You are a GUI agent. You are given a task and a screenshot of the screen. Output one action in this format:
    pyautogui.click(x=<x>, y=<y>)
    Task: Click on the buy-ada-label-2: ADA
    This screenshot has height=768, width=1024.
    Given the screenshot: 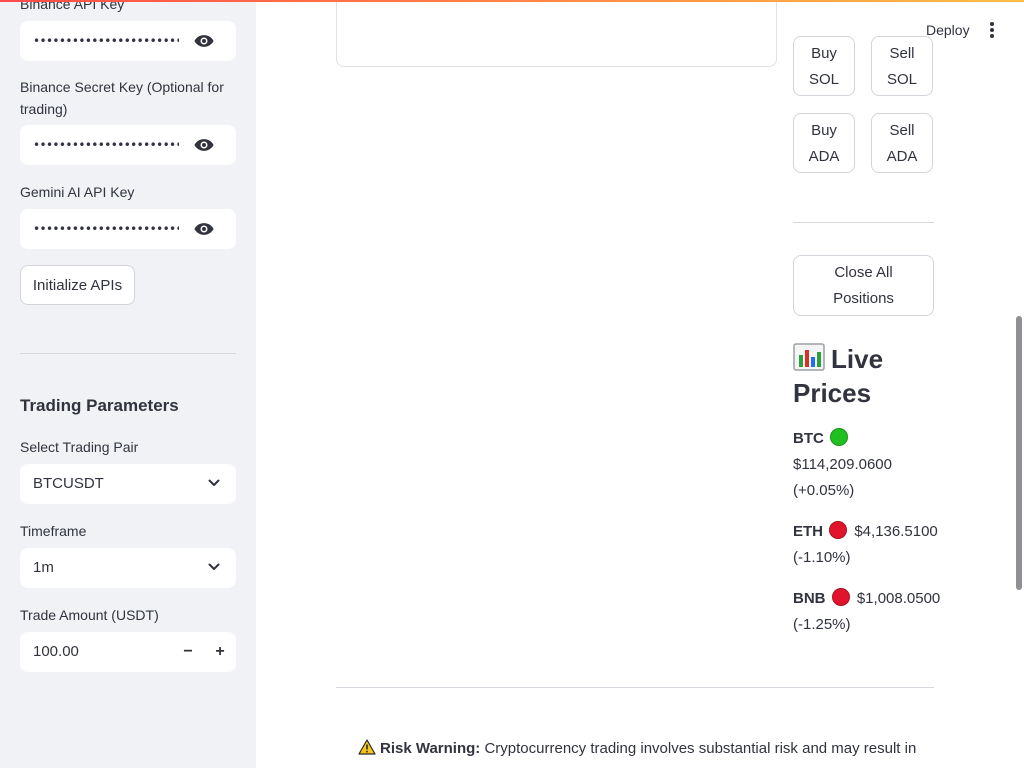 What is the action you would take?
    pyautogui.click(x=824, y=156)
    